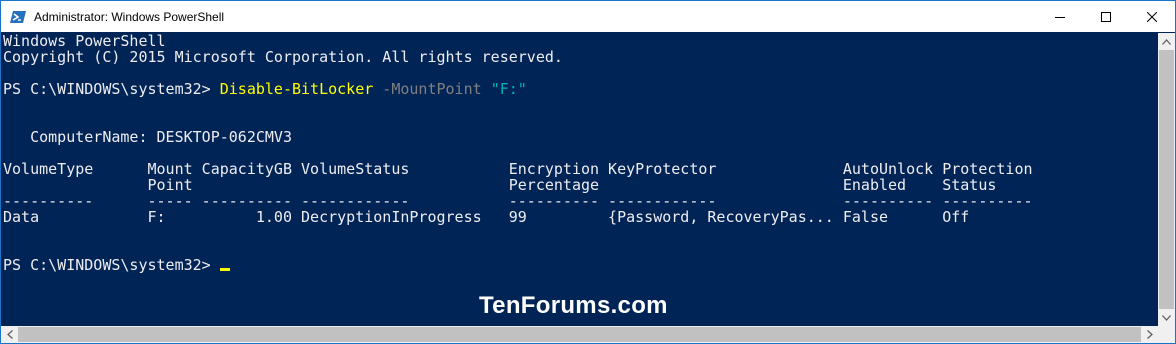  I want to click on scroll-left-button, so click(9, 334).